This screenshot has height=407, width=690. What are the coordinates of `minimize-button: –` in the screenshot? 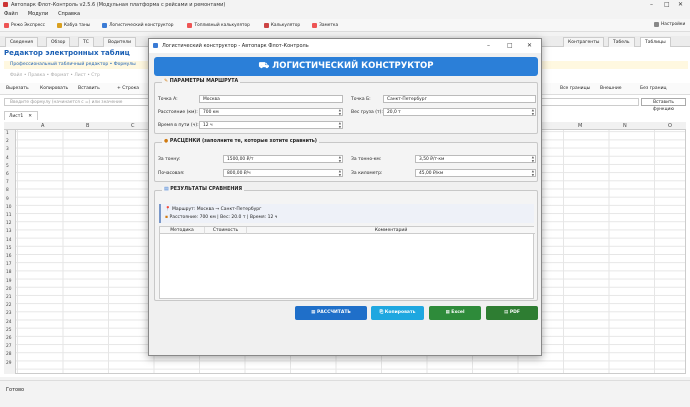 It's located at (651, 4).